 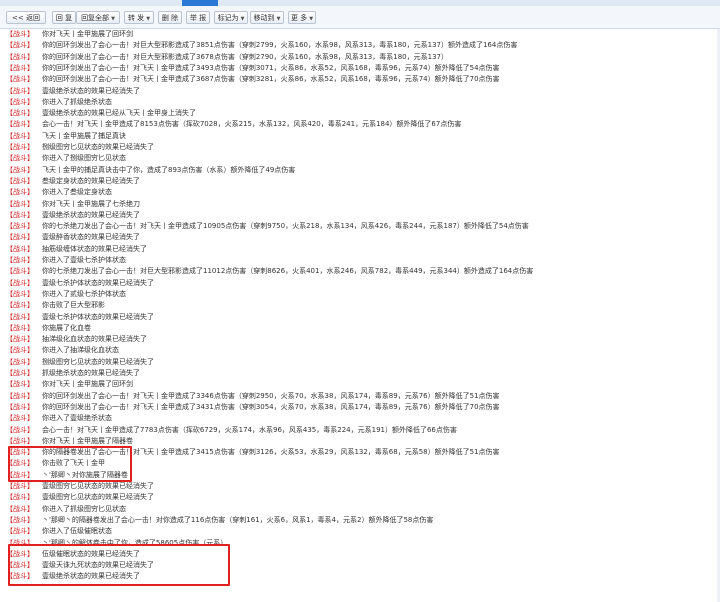 I want to click on log-entry-text: 你进入了捌级图穷匕见状态, so click(x=84, y=158).